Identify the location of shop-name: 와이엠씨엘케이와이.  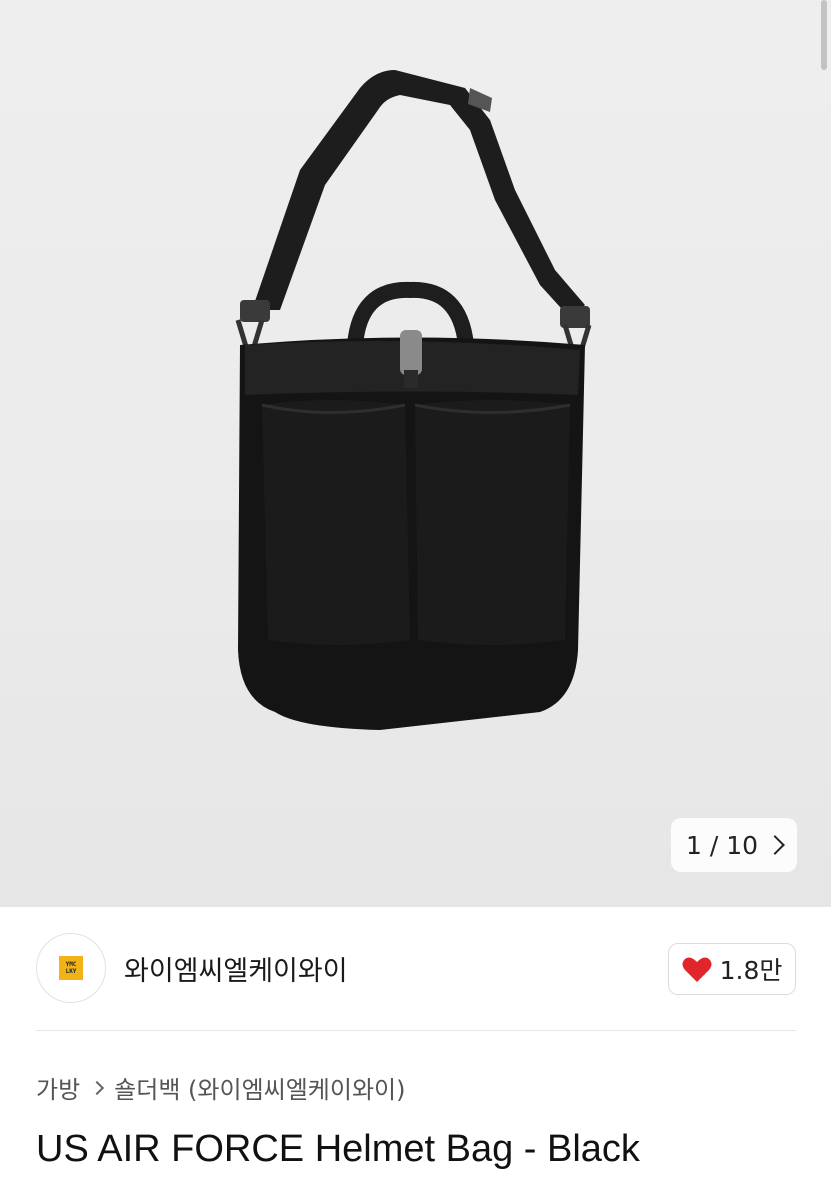
(236, 968).